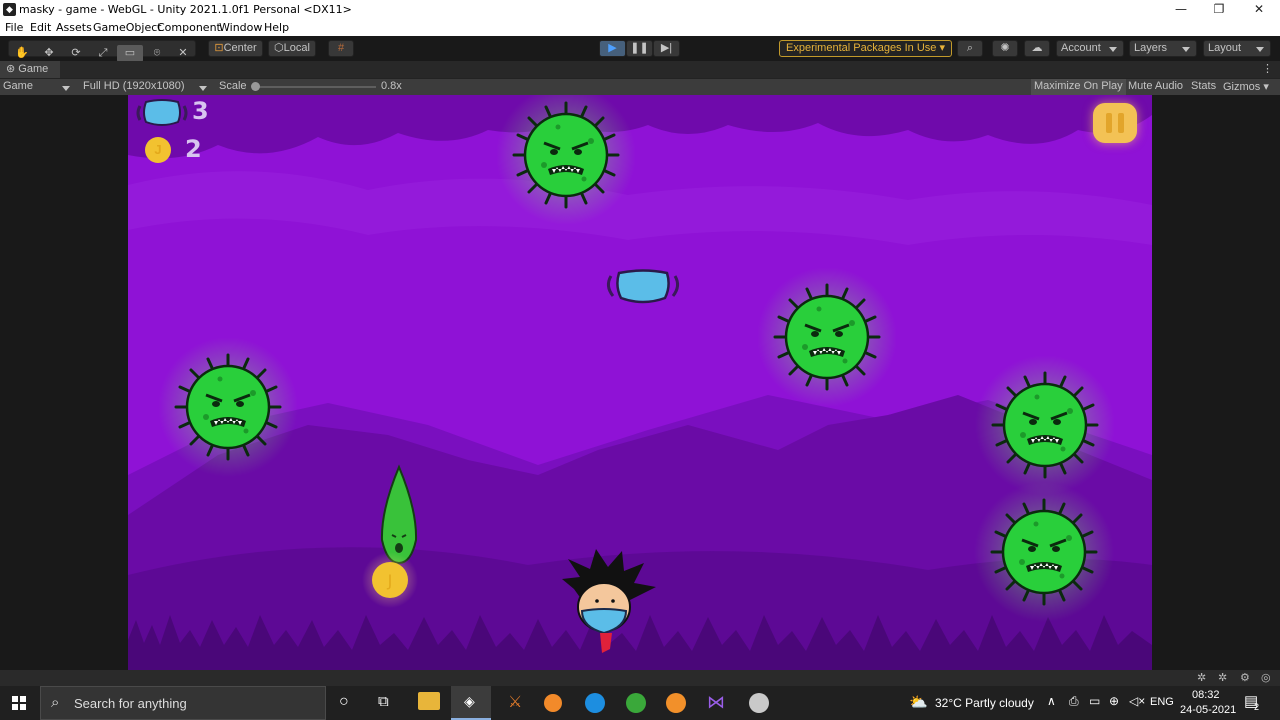 This screenshot has width=1280, height=720. What do you see at coordinates (1163, 48) in the screenshot?
I see `layers-dropdown: Layers` at bounding box center [1163, 48].